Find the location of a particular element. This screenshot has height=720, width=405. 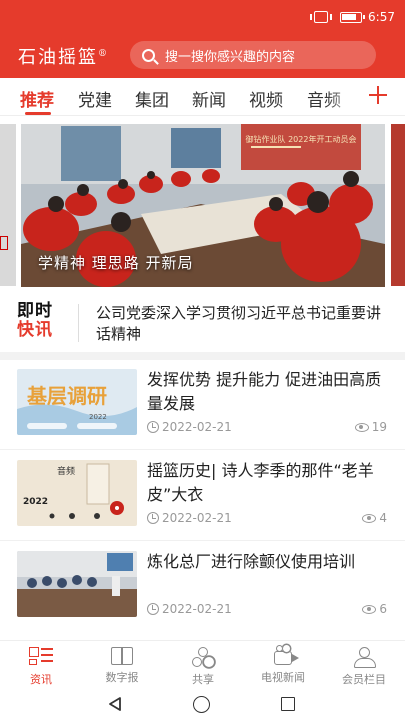

search-placeholder: 搜一搜你感兴趣的内容 is located at coordinates (230, 57).